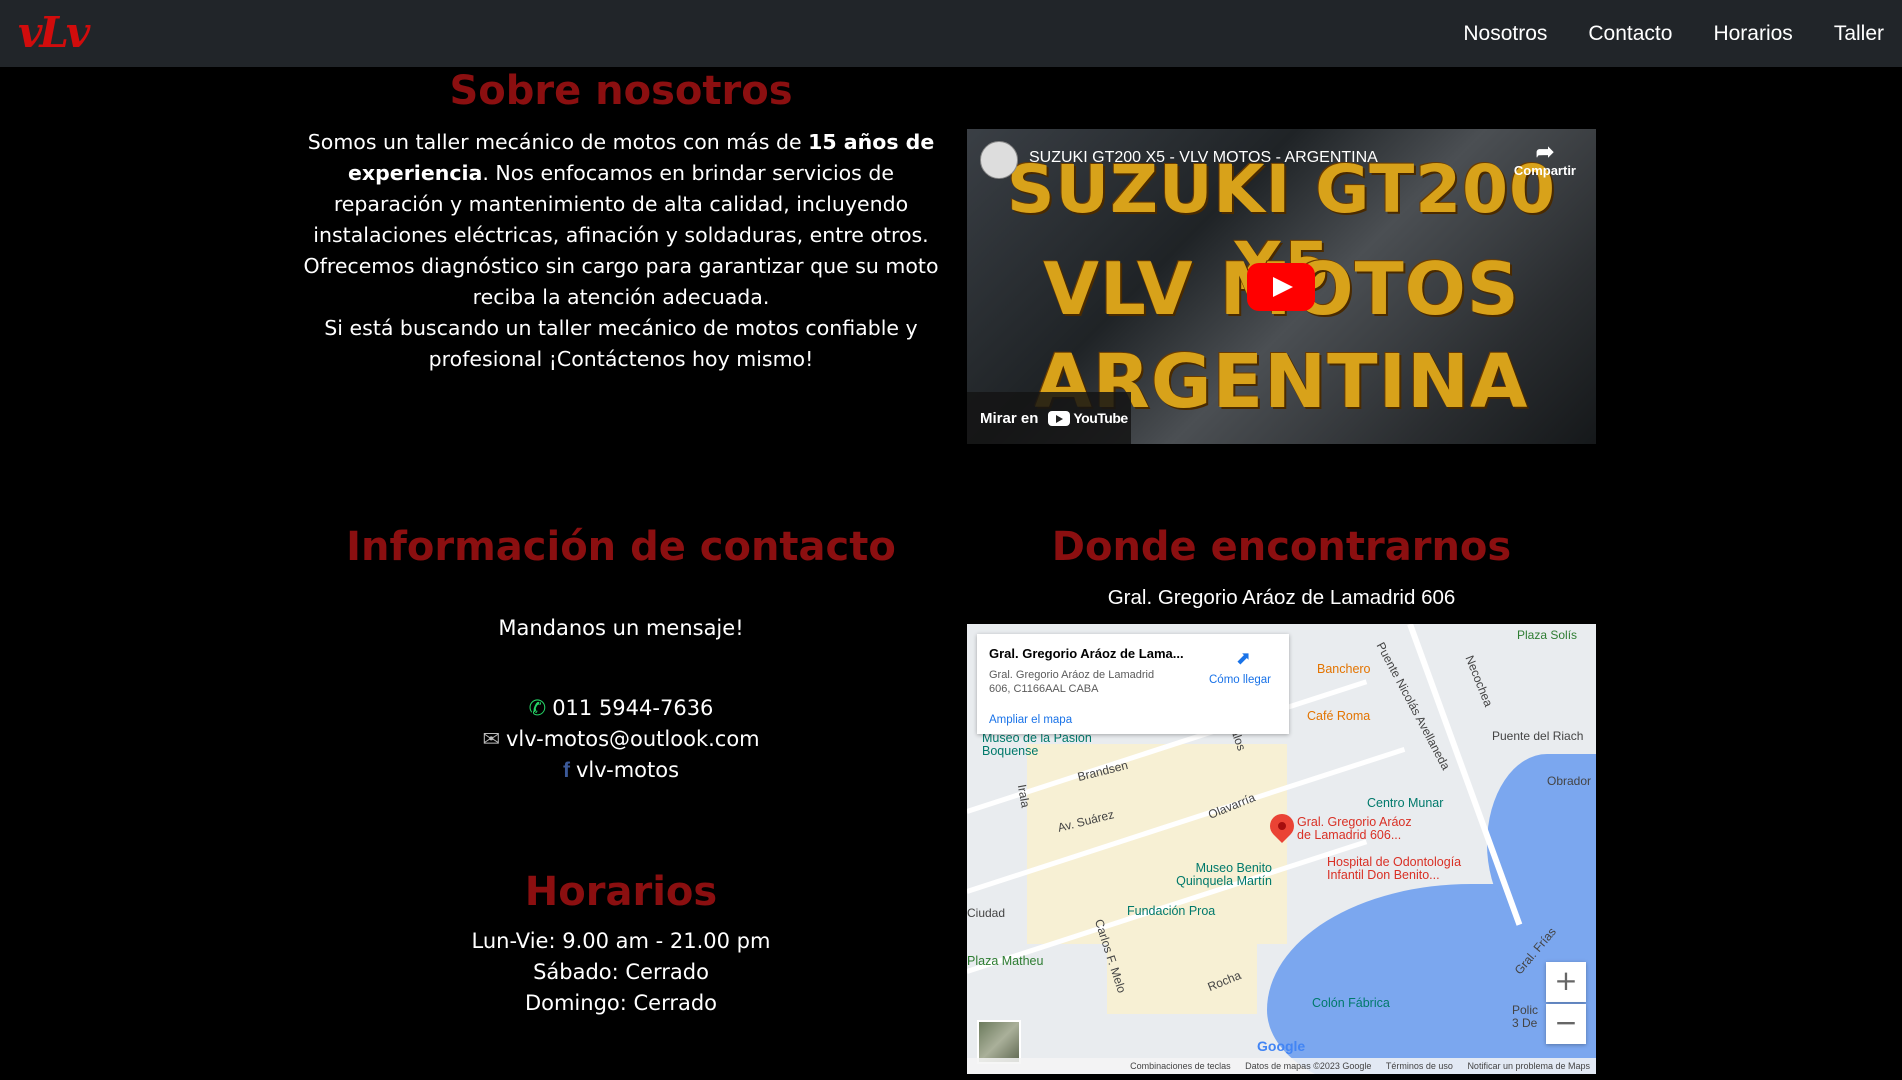 Image resolution: width=1902 pixels, height=1080 pixels. What do you see at coordinates (1243, 658) in the screenshot?
I see `directions-icon: ⬈` at bounding box center [1243, 658].